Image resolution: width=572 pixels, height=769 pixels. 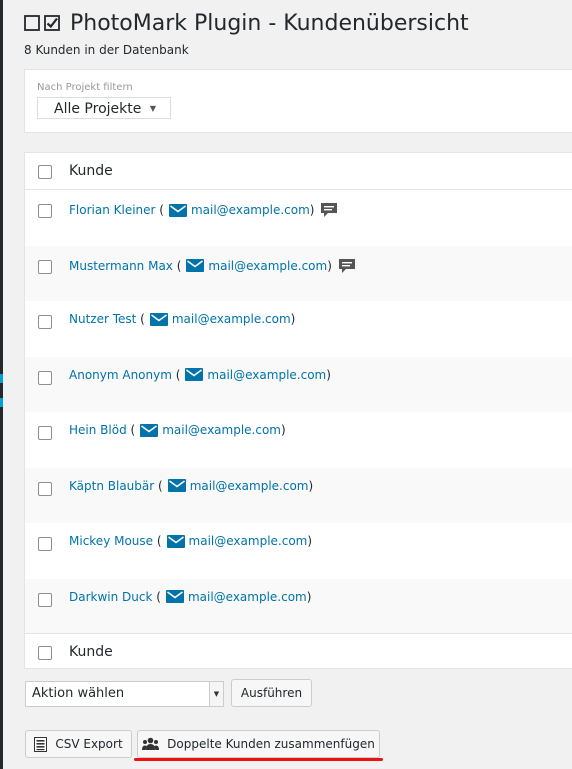 What do you see at coordinates (106, 50) in the screenshot?
I see `customer-count: 8 Kunden in der Datenbank` at bounding box center [106, 50].